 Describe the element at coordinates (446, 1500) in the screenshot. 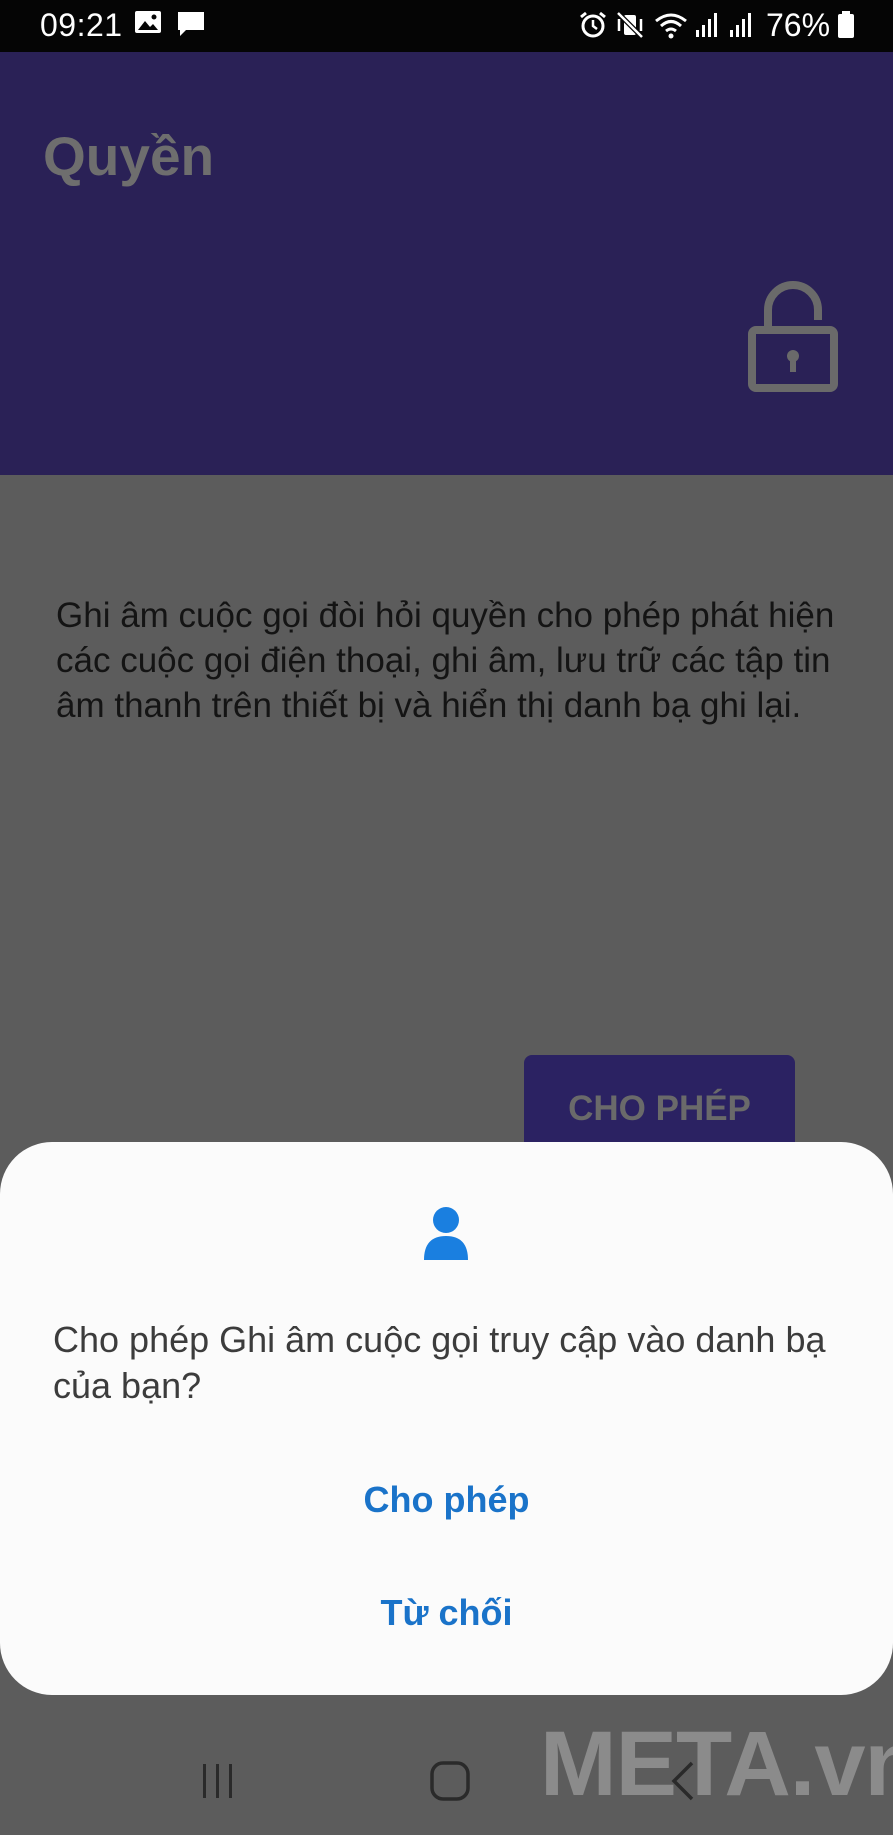

I see `allow-button: Cho phép` at that location.